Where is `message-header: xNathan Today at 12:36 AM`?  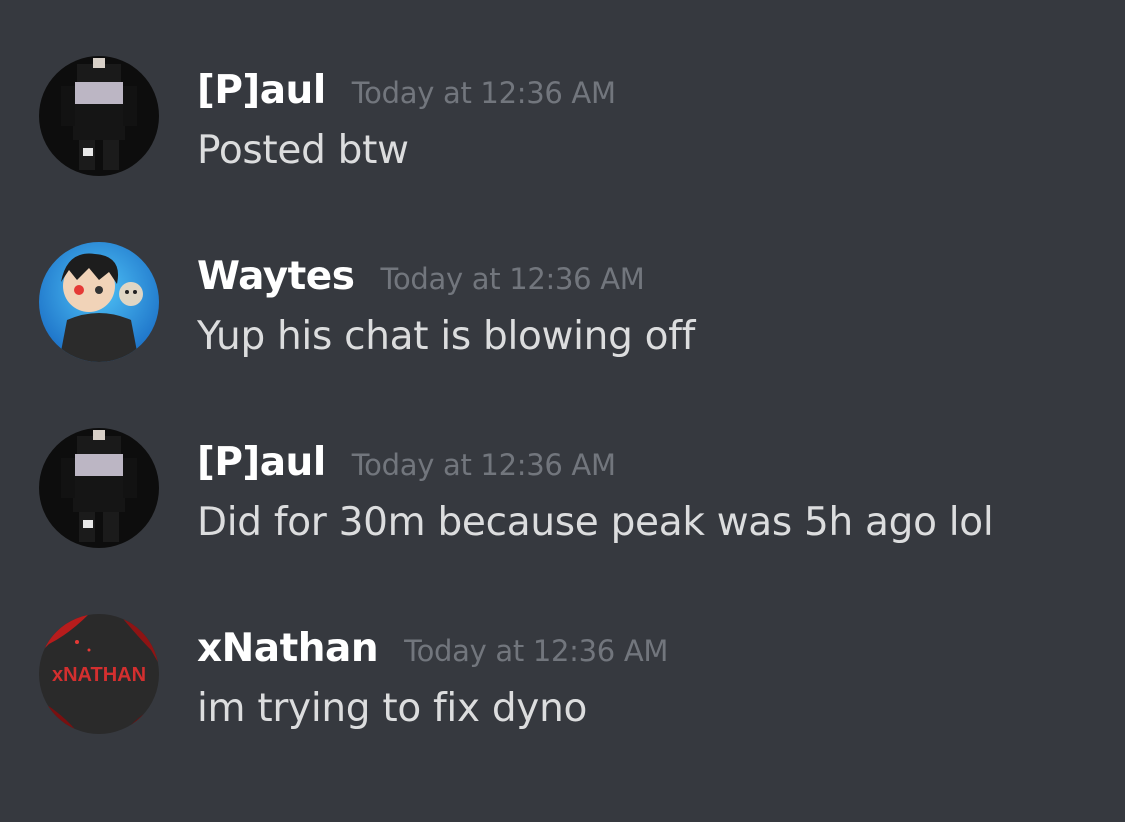 message-header: xNathan Today at 12:36 AM is located at coordinates (432, 648).